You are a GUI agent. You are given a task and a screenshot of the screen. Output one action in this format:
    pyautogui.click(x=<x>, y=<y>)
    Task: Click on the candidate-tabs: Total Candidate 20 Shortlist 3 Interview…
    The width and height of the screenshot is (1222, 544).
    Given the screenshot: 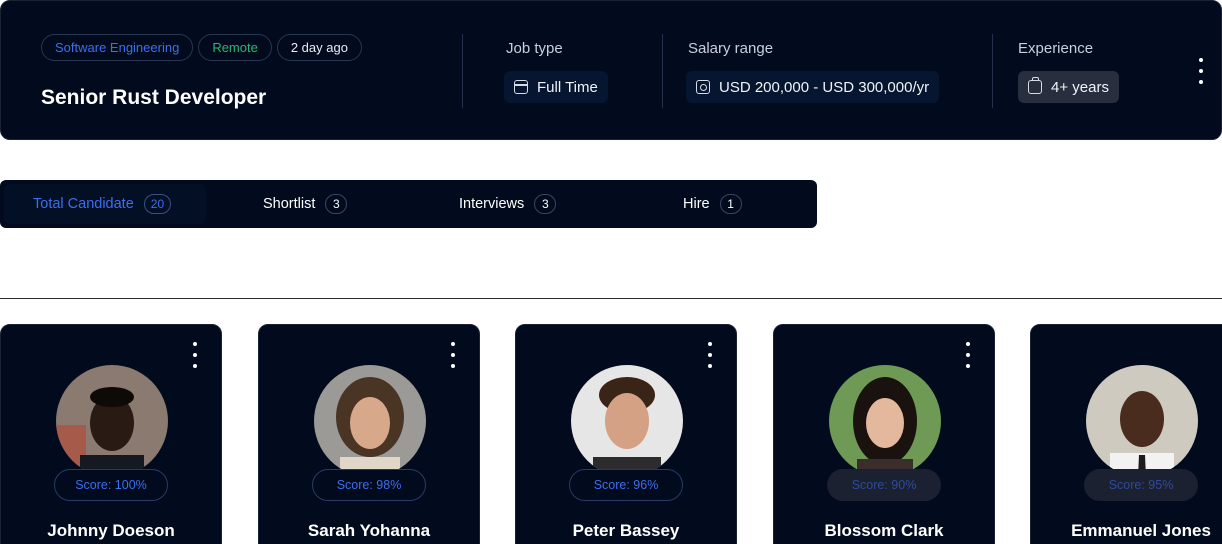 What is the action you would take?
    pyautogui.click(x=408, y=204)
    